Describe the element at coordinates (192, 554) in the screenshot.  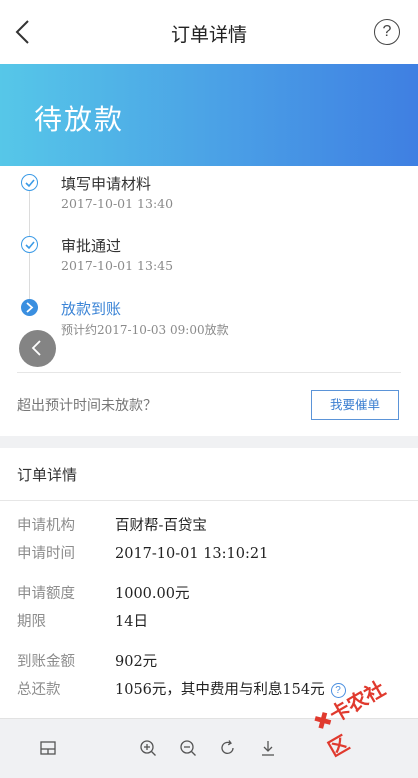
I see `detail-value: 2017-10-01 13:10:21` at that location.